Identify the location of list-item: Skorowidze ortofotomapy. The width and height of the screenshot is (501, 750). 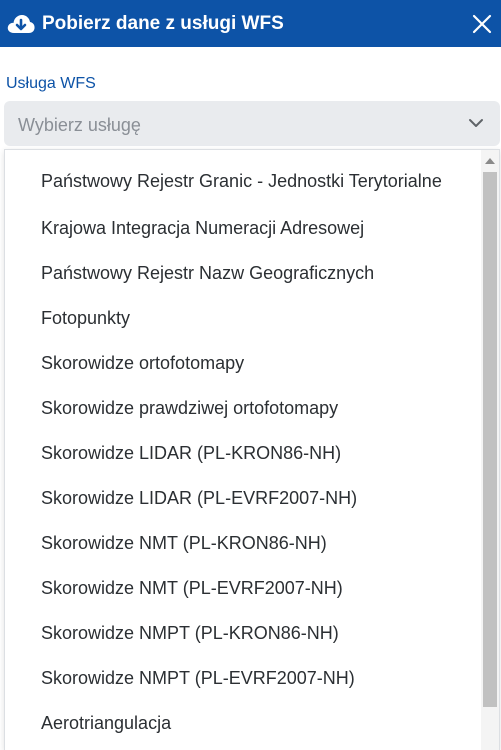
(242, 366).